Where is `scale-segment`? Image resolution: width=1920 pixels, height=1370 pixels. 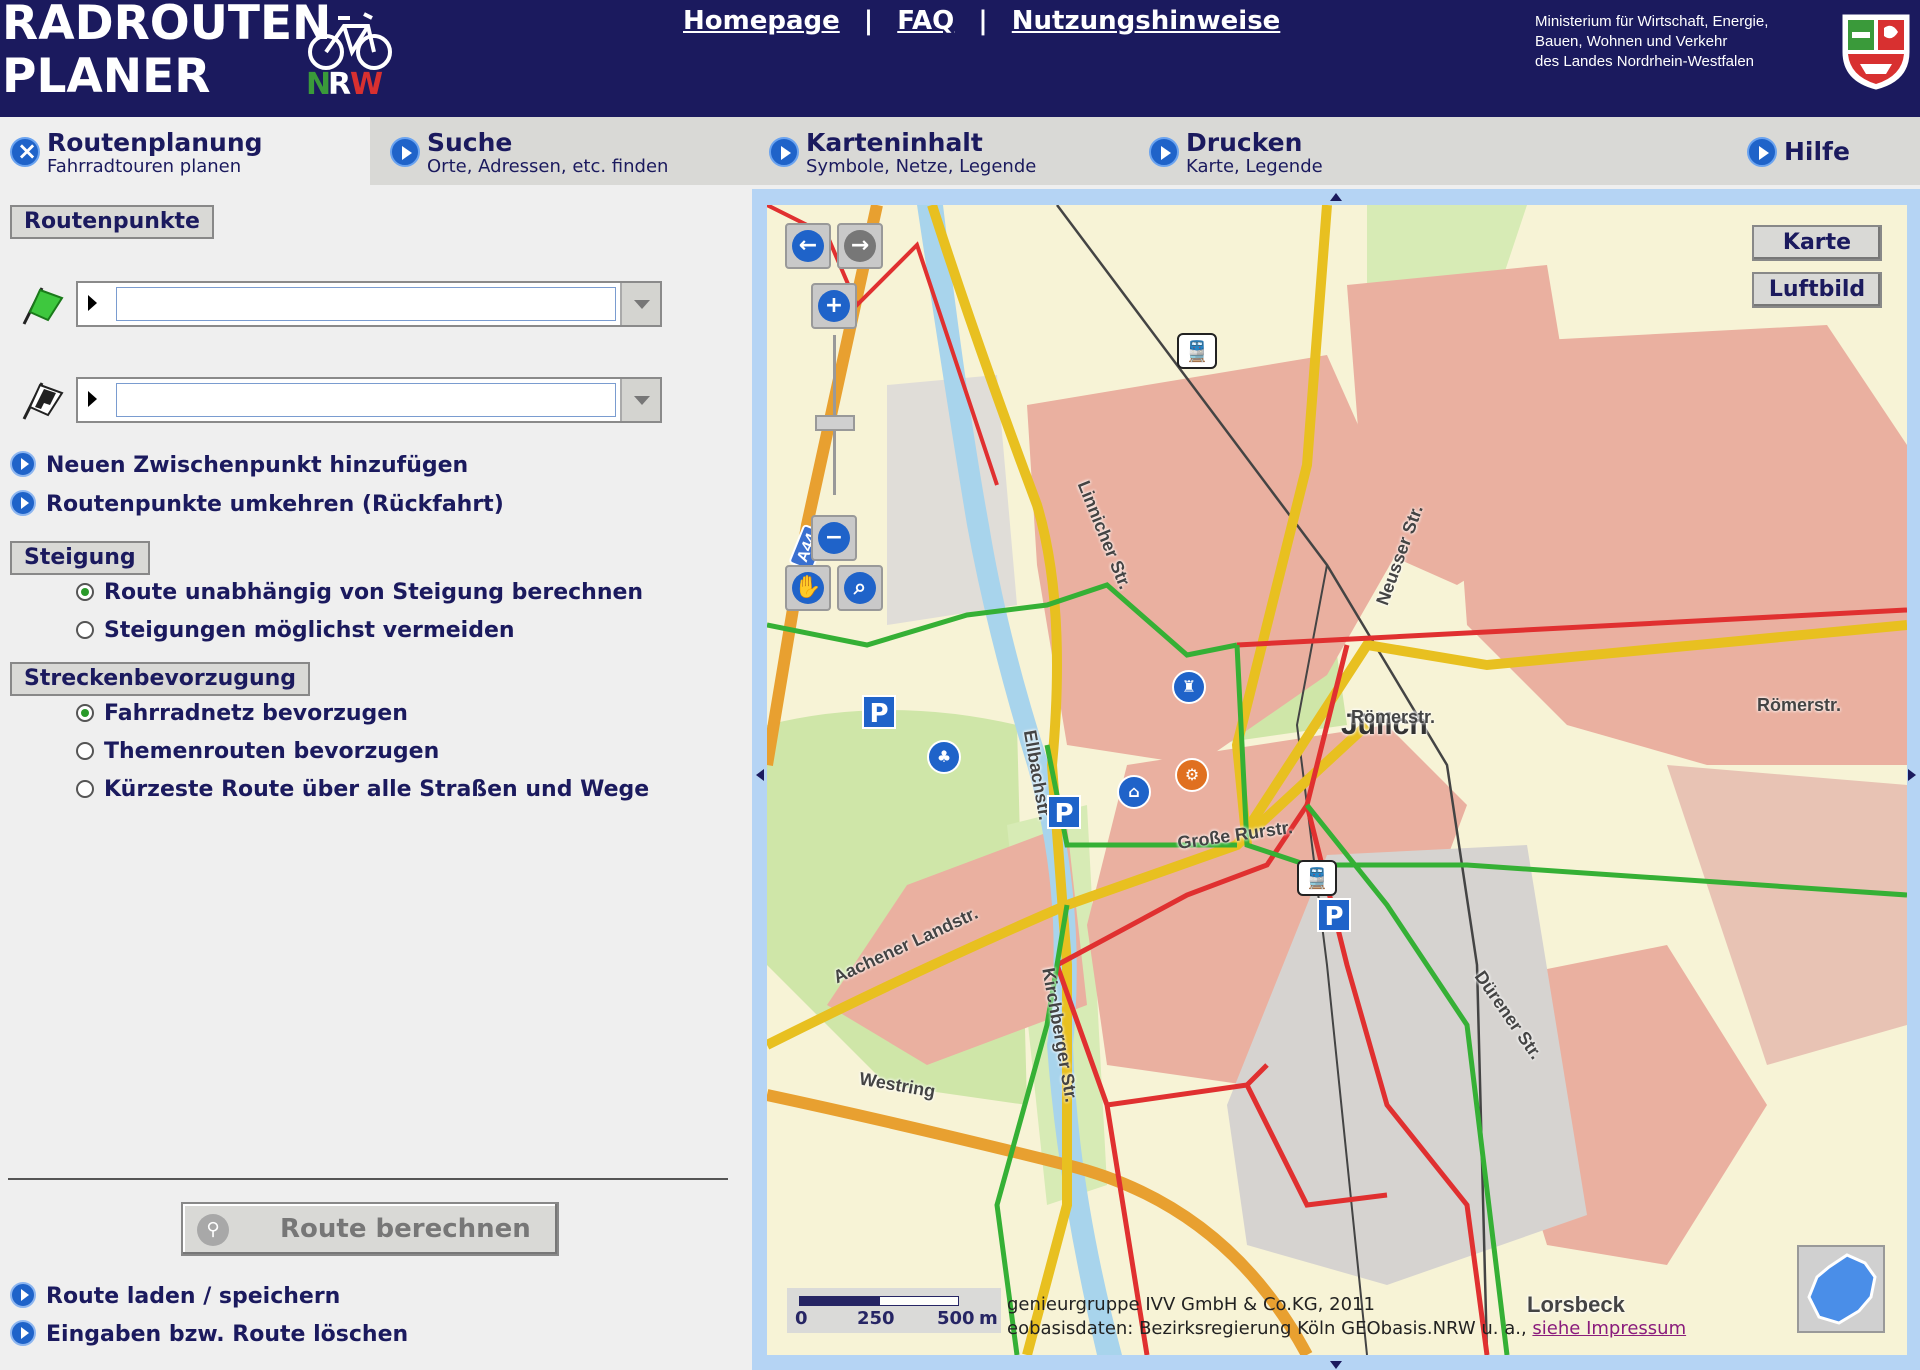
scale-segment is located at coordinates (919, 1301).